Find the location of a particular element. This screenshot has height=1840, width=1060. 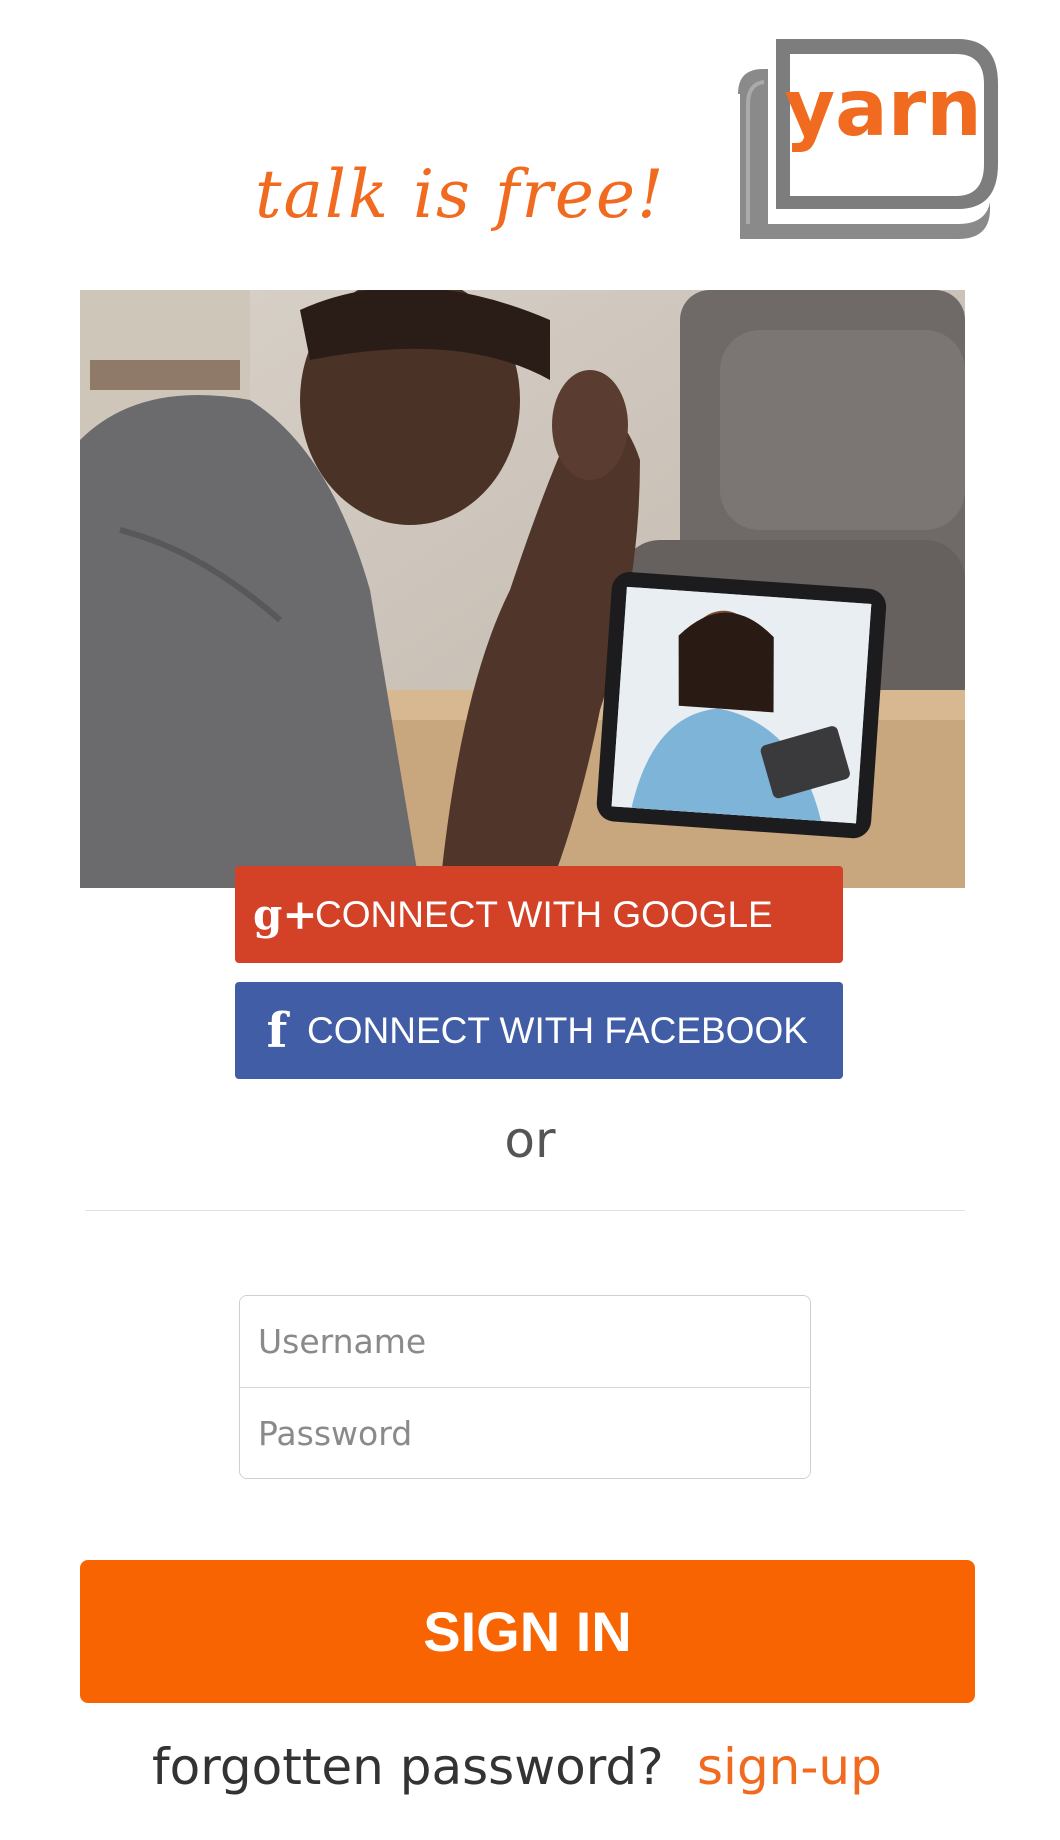

password-input is located at coordinates (525, 1433).